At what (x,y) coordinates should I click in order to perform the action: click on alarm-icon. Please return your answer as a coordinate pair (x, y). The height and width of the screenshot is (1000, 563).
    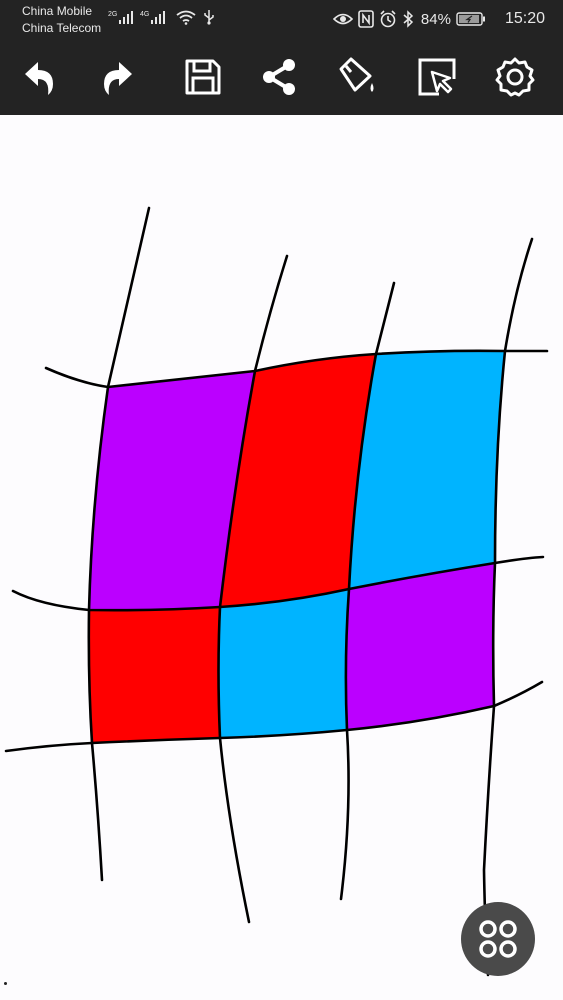
    Looking at the image, I should click on (388, 19).